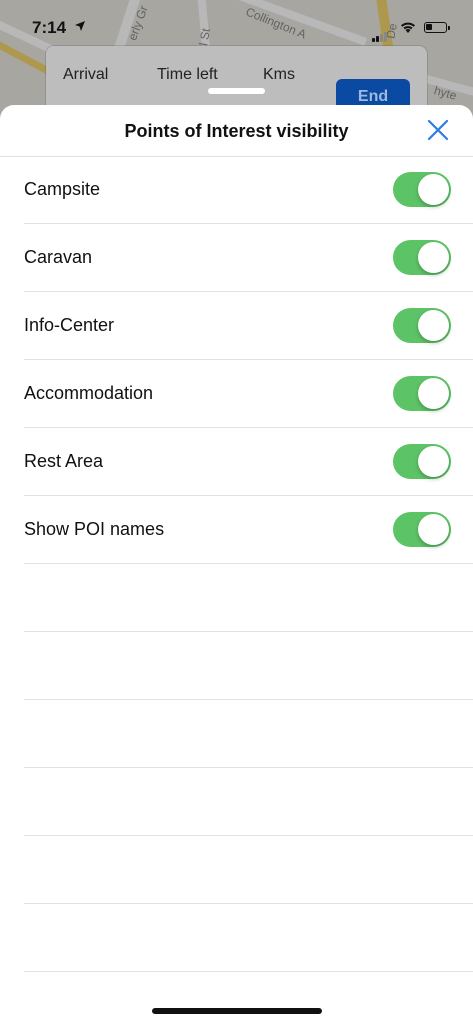  What do you see at coordinates (237, 1011) in the screenshot?
I see `home-indicator` at bounding box center [237, 1011].